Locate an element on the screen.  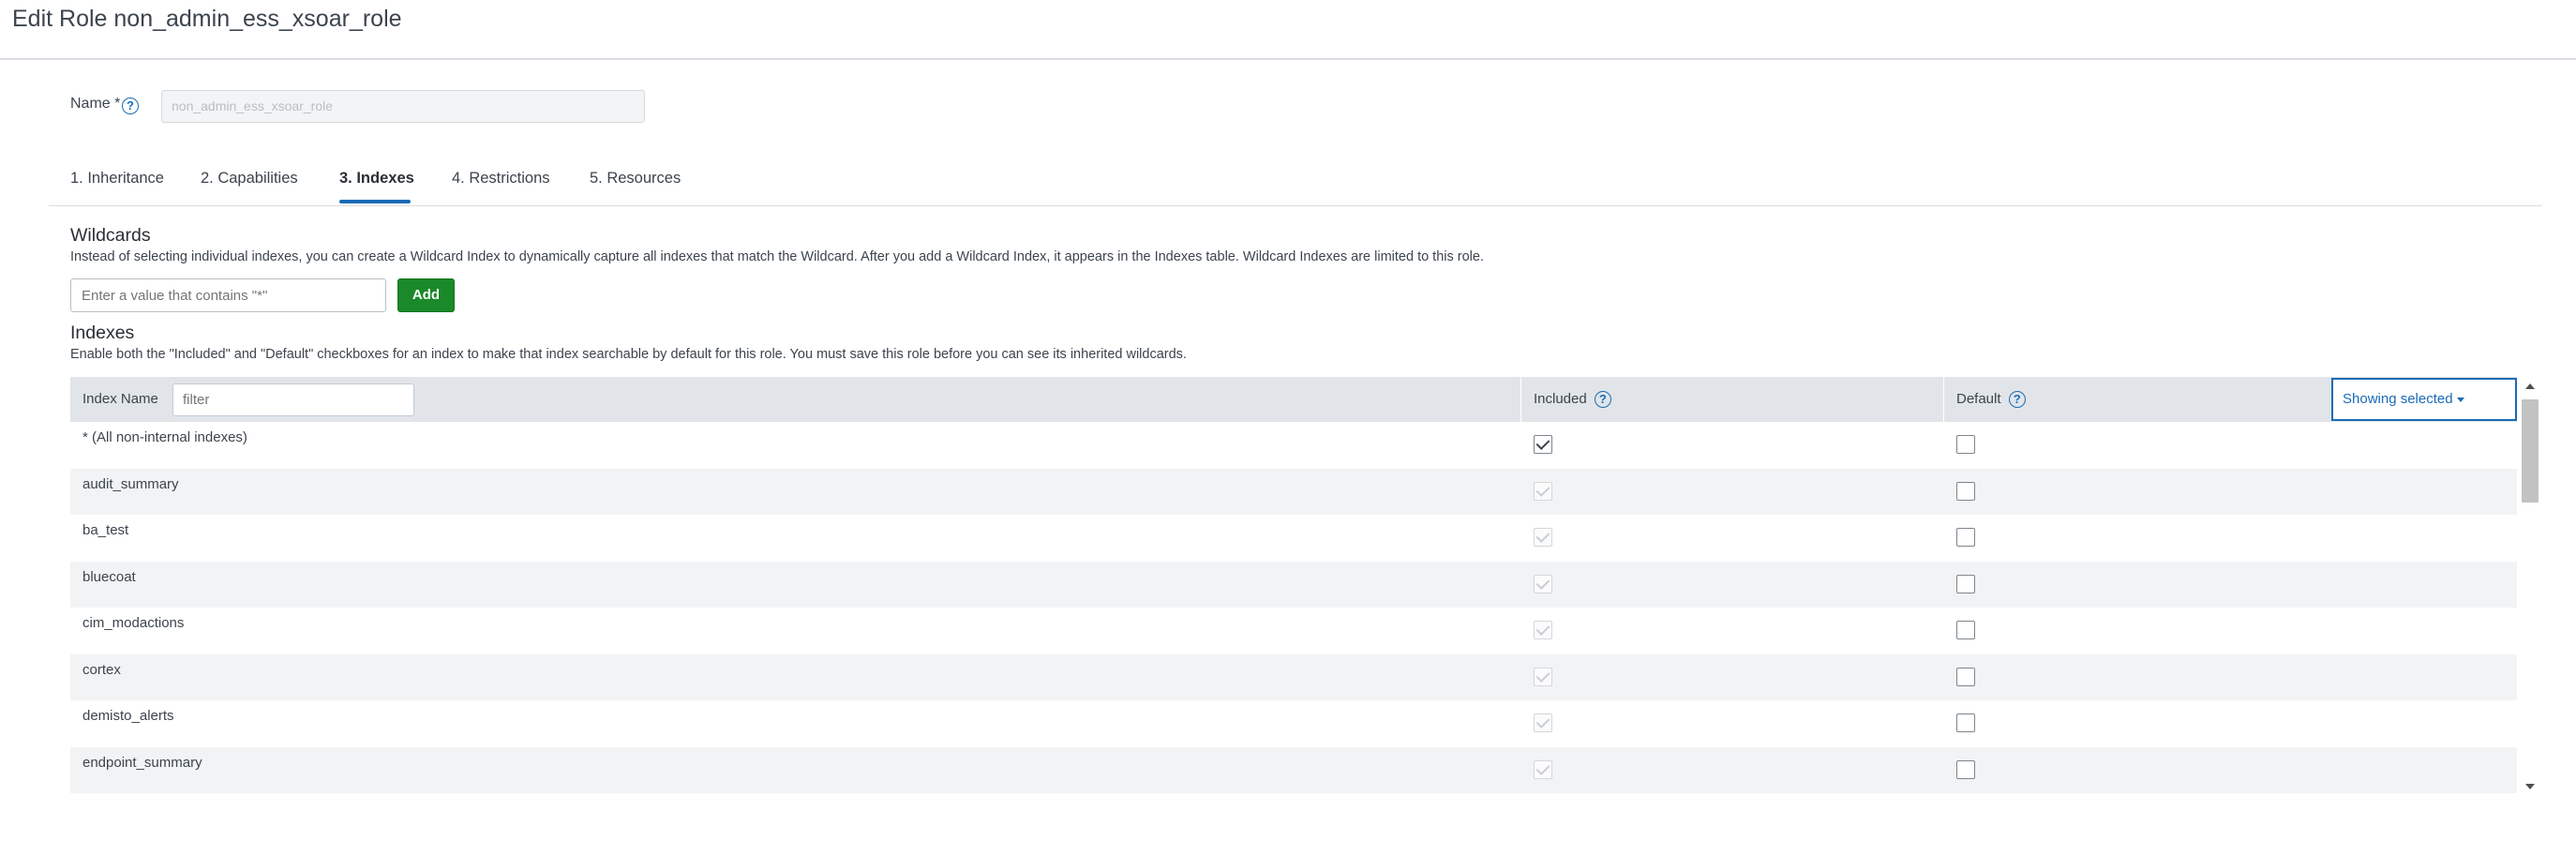
showing-selected-label: Showing selected is located at coordinates (2398, 399).